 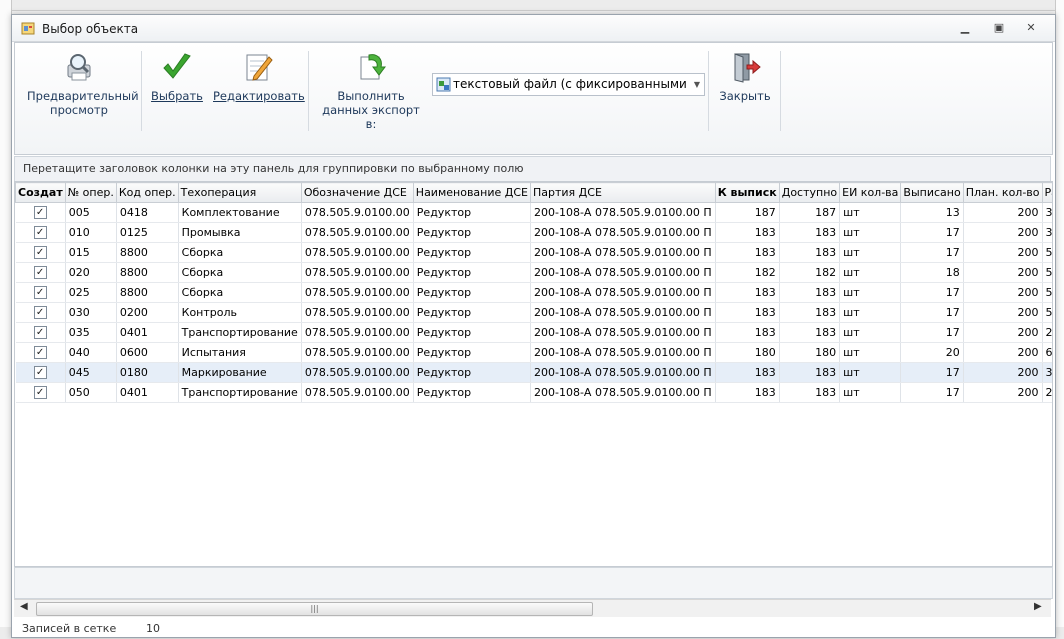 I want to click on cell-op-no: 015, so click(x=91, y=252).